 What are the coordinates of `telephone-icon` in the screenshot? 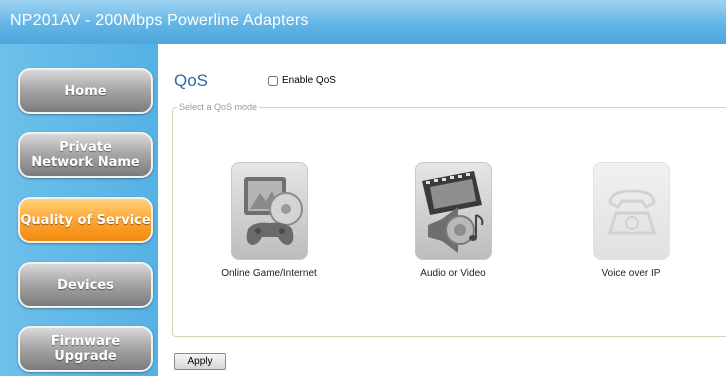 It's located at (631, 211).